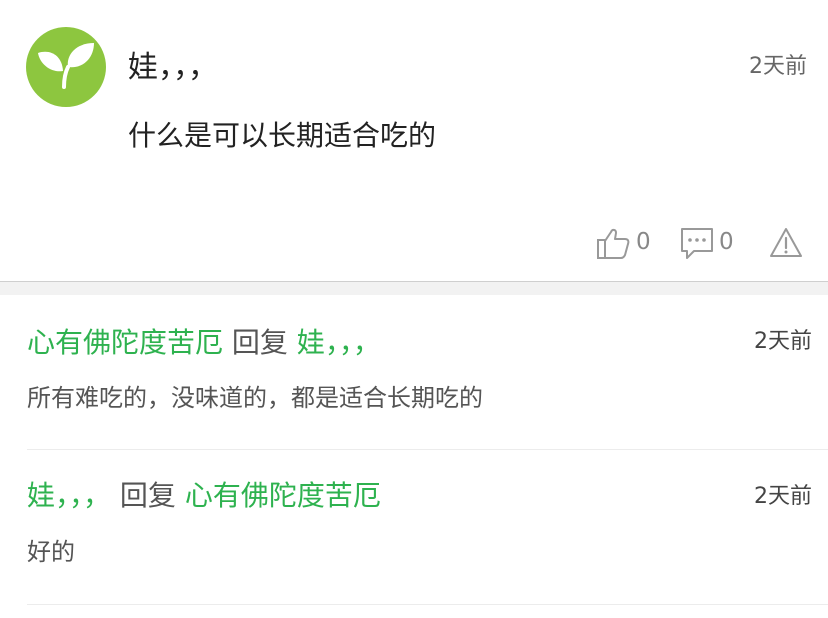 This screenshot has width=828, height=618. Describe the element at coordinates (51, 552) in the screenshot. I see `reply-text: 好的` at that location.